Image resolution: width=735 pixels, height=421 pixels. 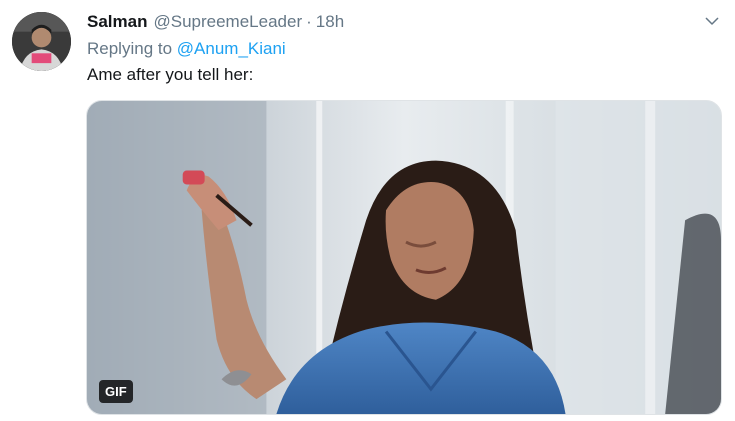 I want to click on avatar-image, so click(x=41, y=41).